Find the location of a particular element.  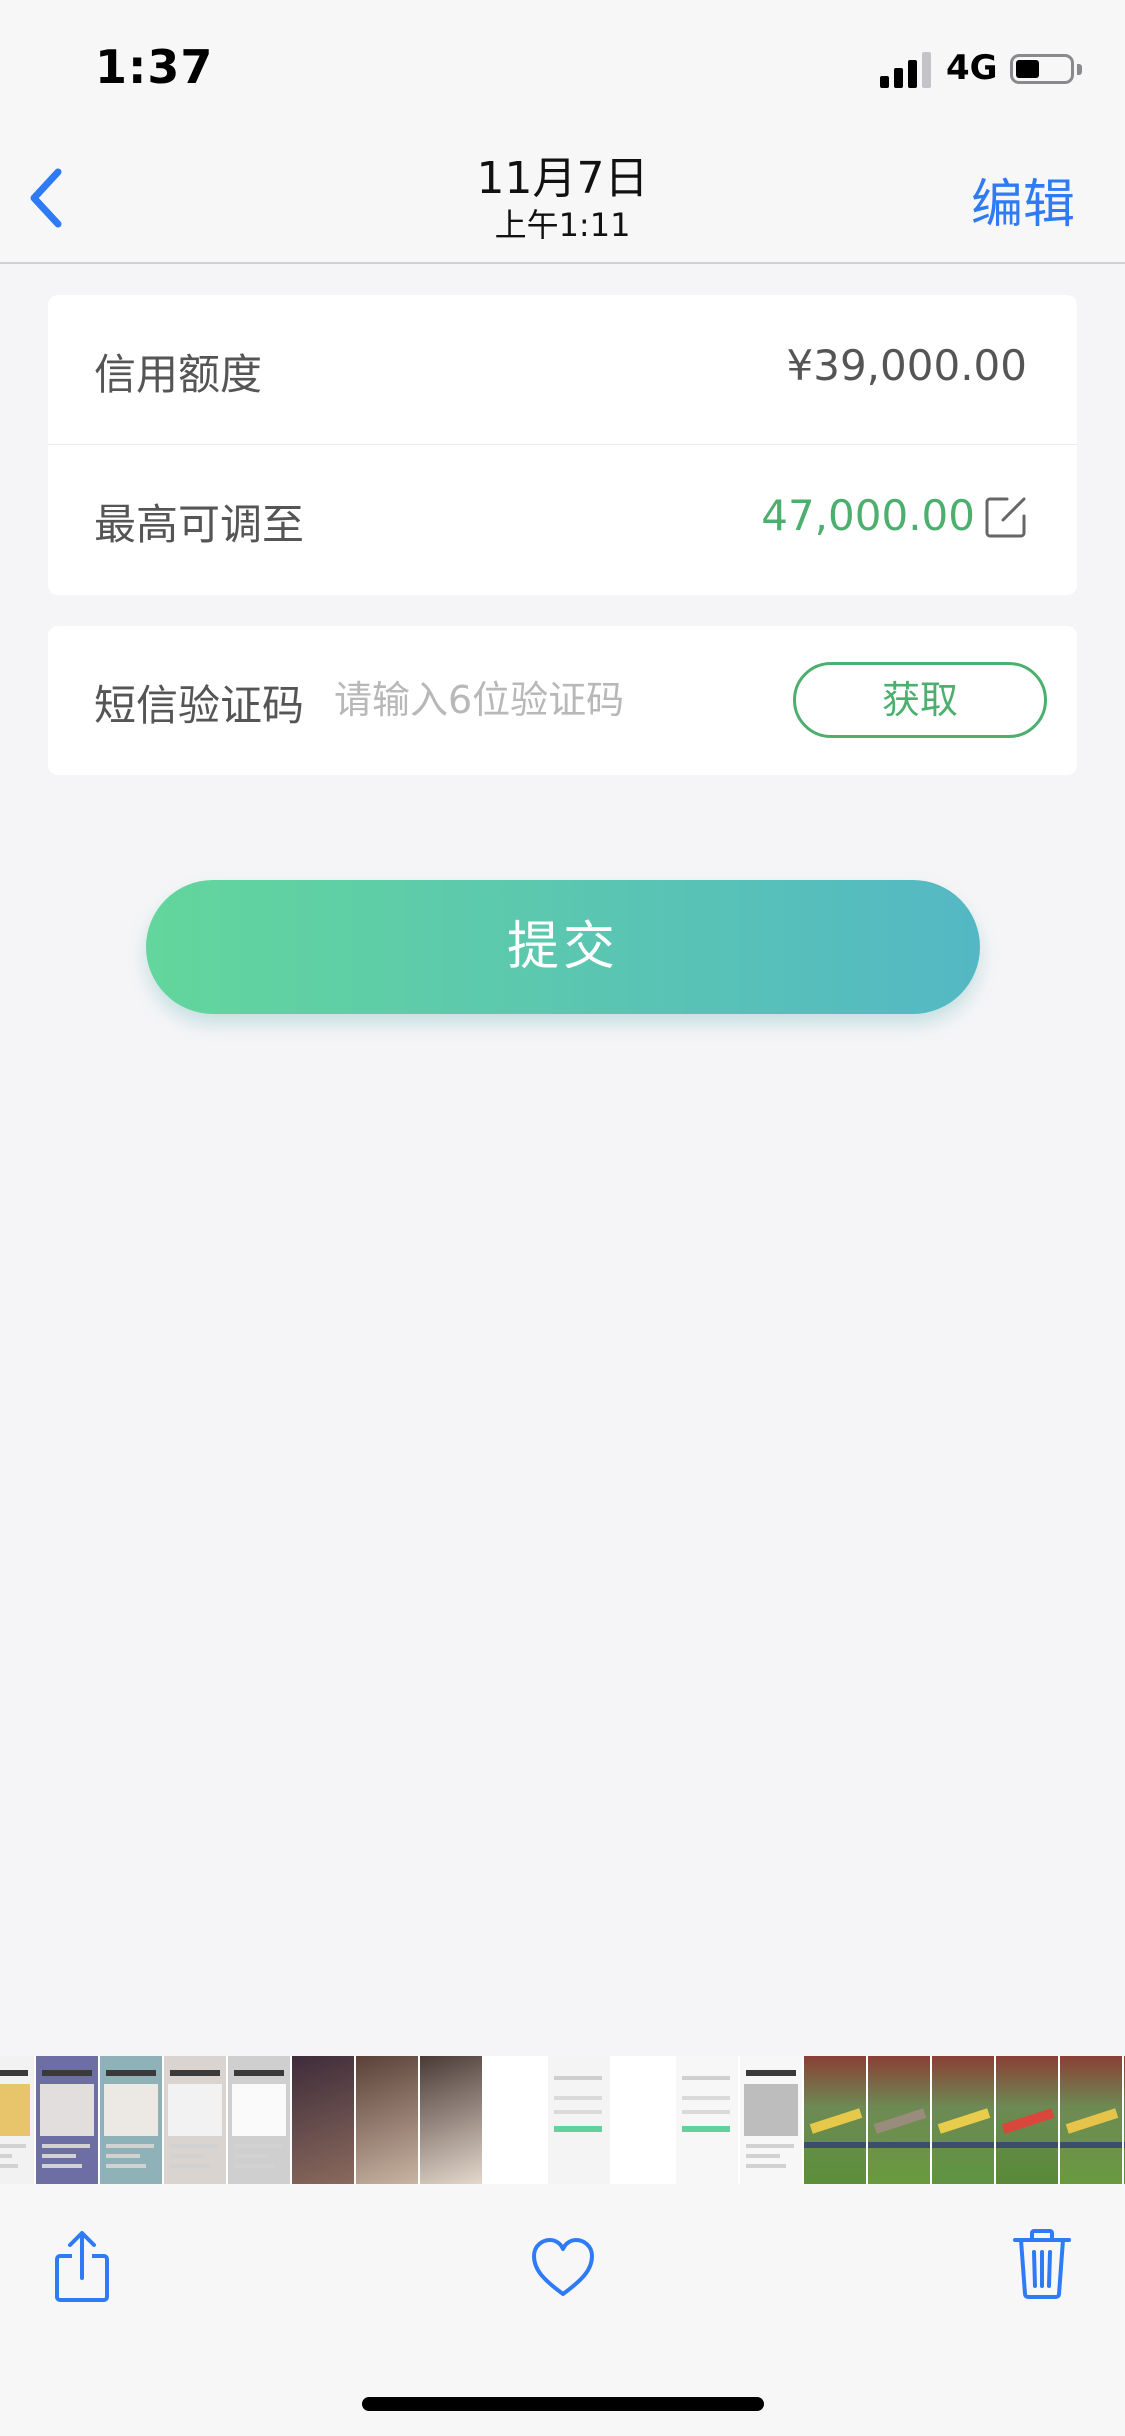

photo-thumbnail-strip is located at coordinates (562, 2120).